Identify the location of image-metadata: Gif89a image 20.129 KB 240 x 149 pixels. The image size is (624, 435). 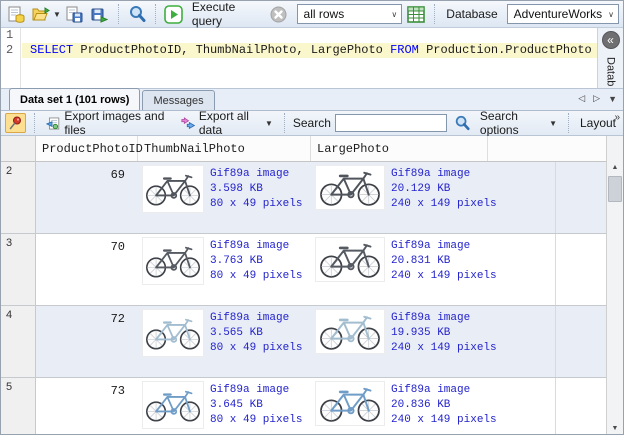
(444, 189).